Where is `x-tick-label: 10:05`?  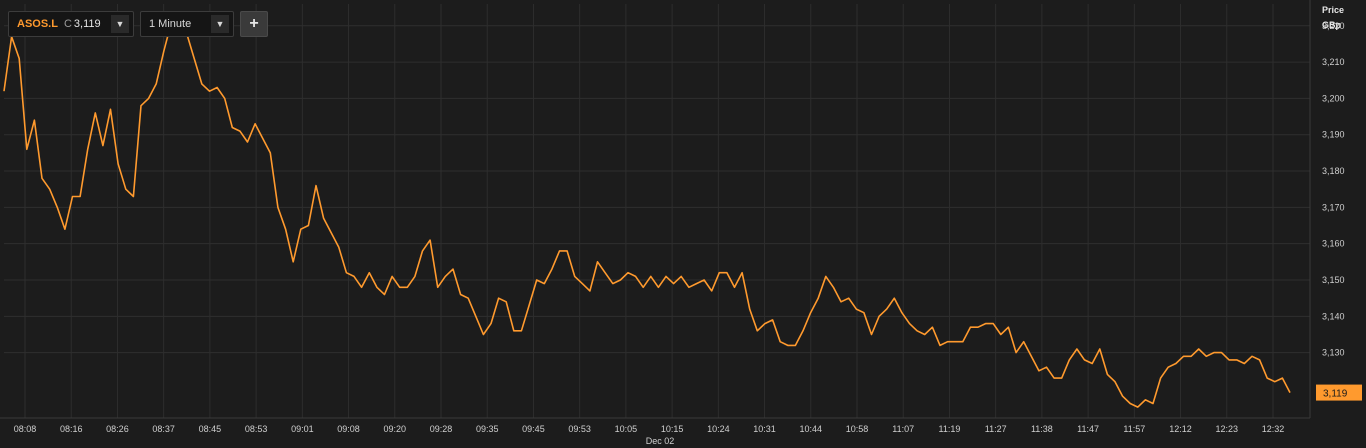
x-tick-label: 10:05 is located at coordinates (626, 429).